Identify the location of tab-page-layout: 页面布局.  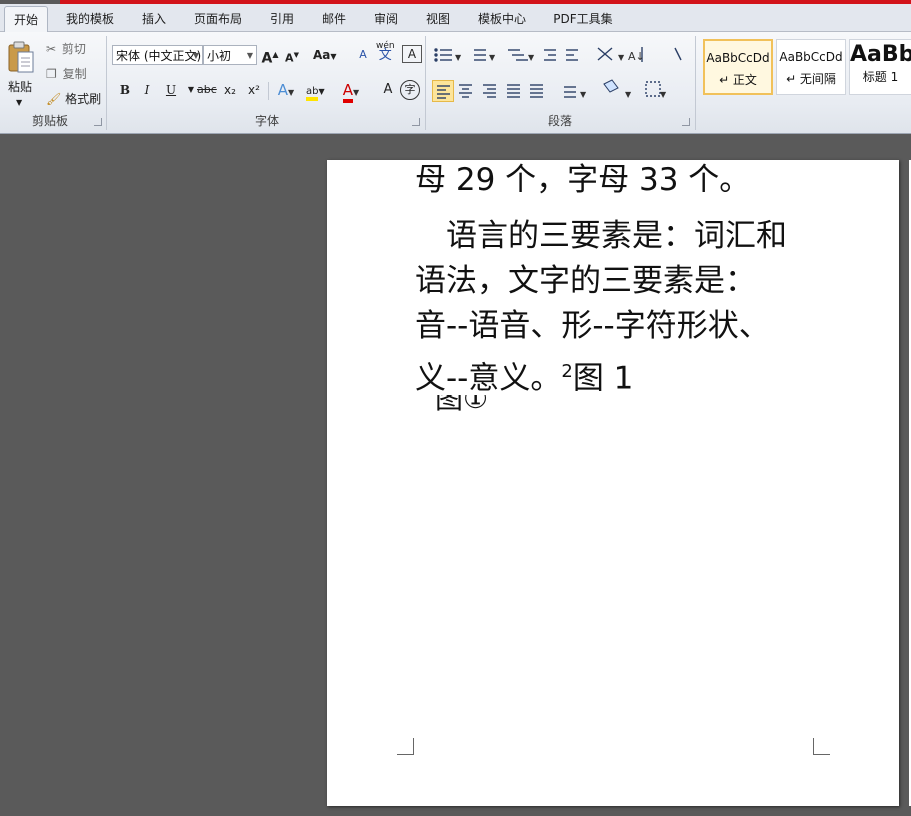
(218, 19).